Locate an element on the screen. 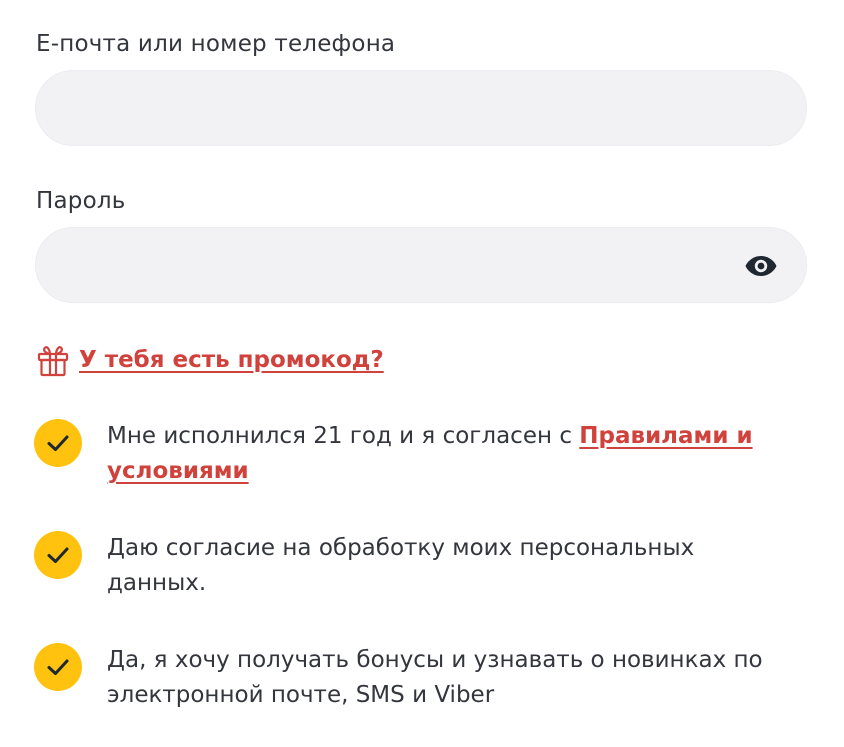 The image size is (844, 747). consent-personal-data-checkbox is located at coordinates (58, 555).